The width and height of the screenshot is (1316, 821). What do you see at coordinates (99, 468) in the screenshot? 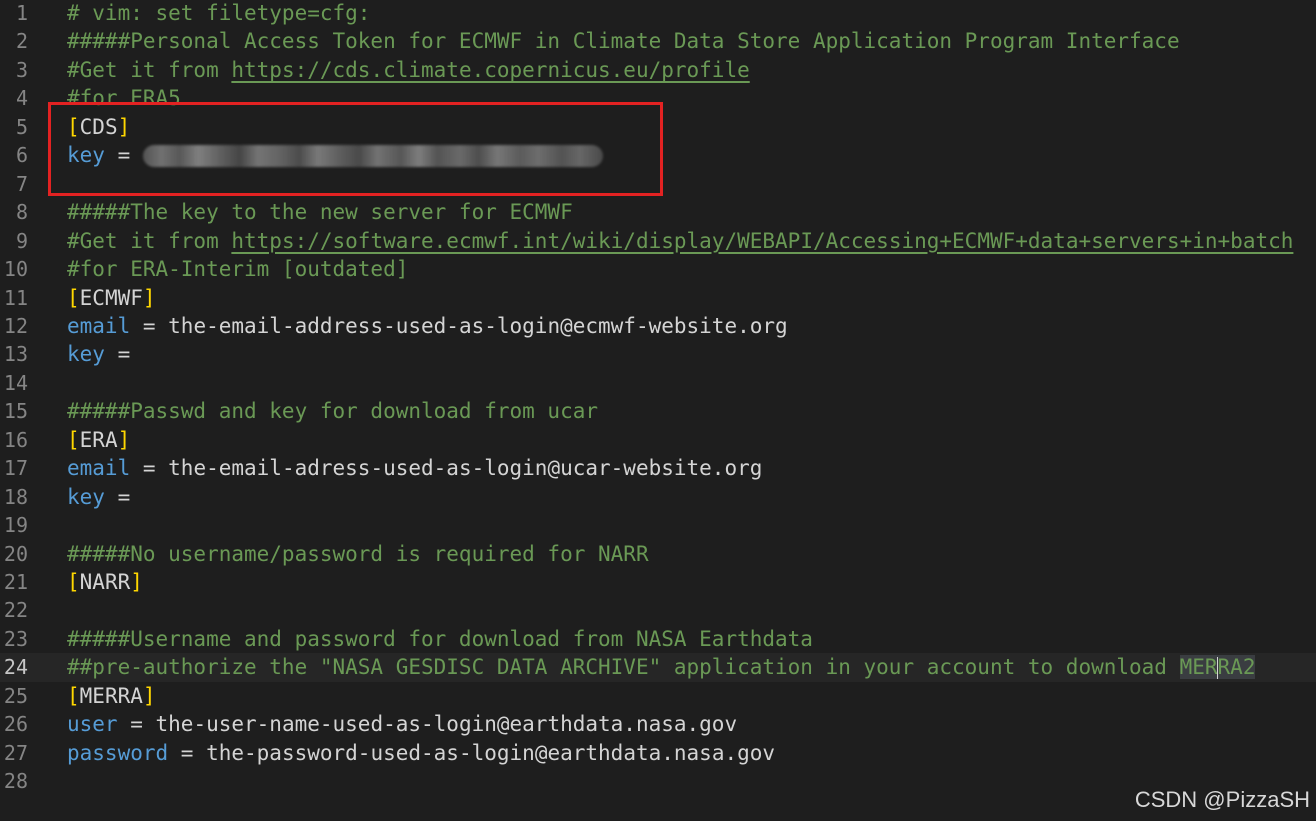
I see `config-key: email` at bounding box center [99, 468].